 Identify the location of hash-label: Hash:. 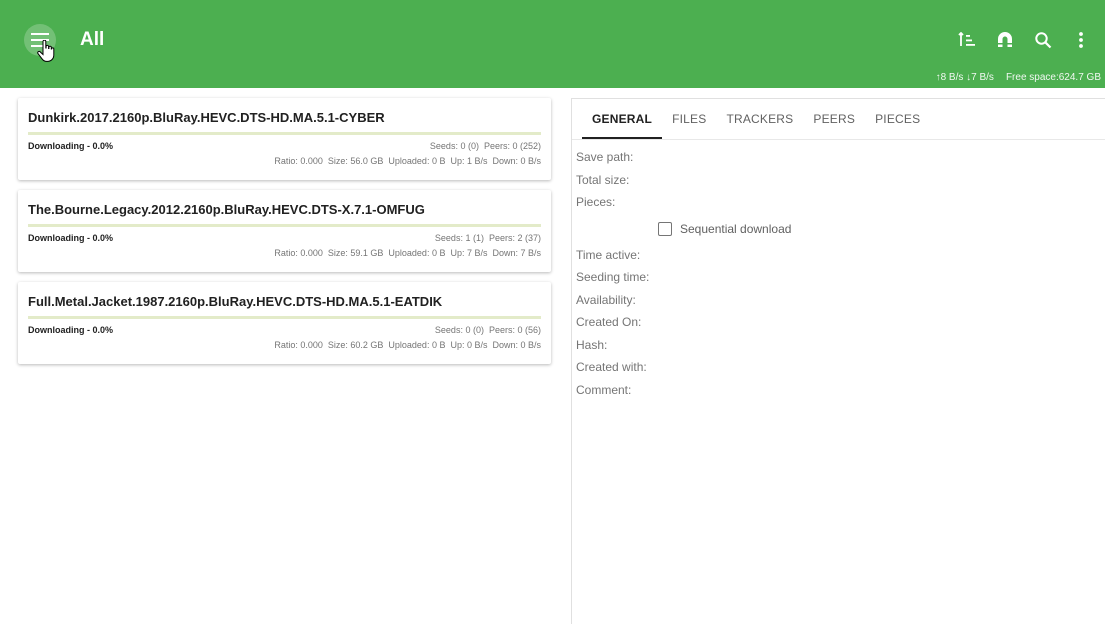
(592, 344).